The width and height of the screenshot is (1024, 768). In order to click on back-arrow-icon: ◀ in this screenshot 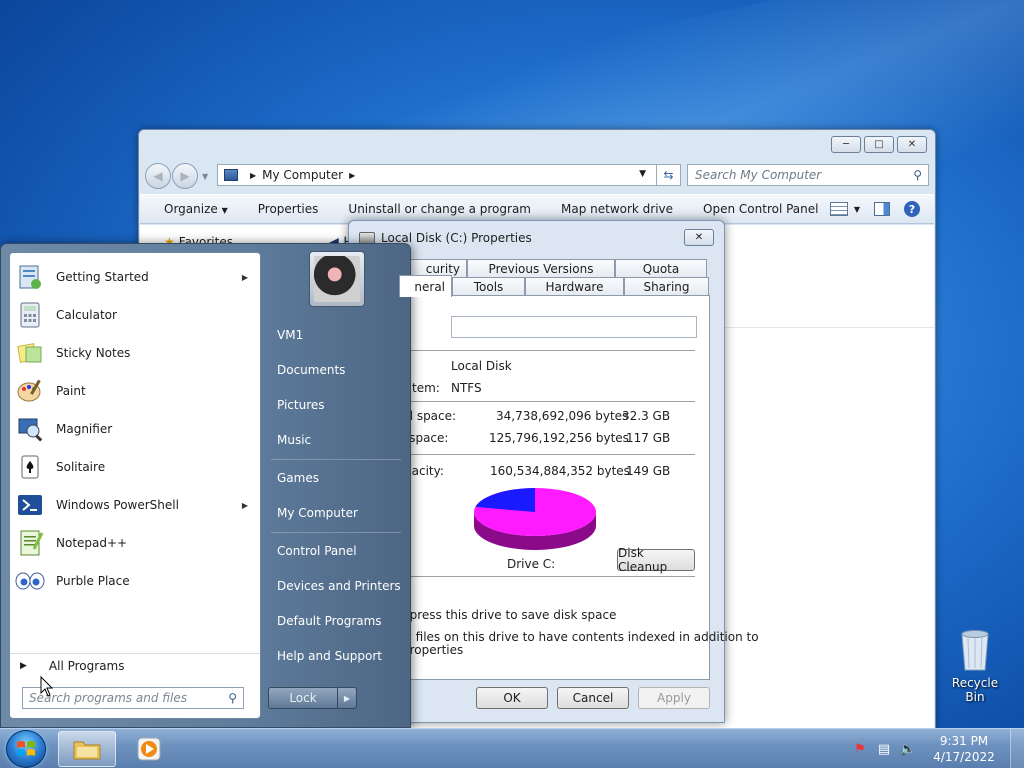, I will do `click(158, 176)`.